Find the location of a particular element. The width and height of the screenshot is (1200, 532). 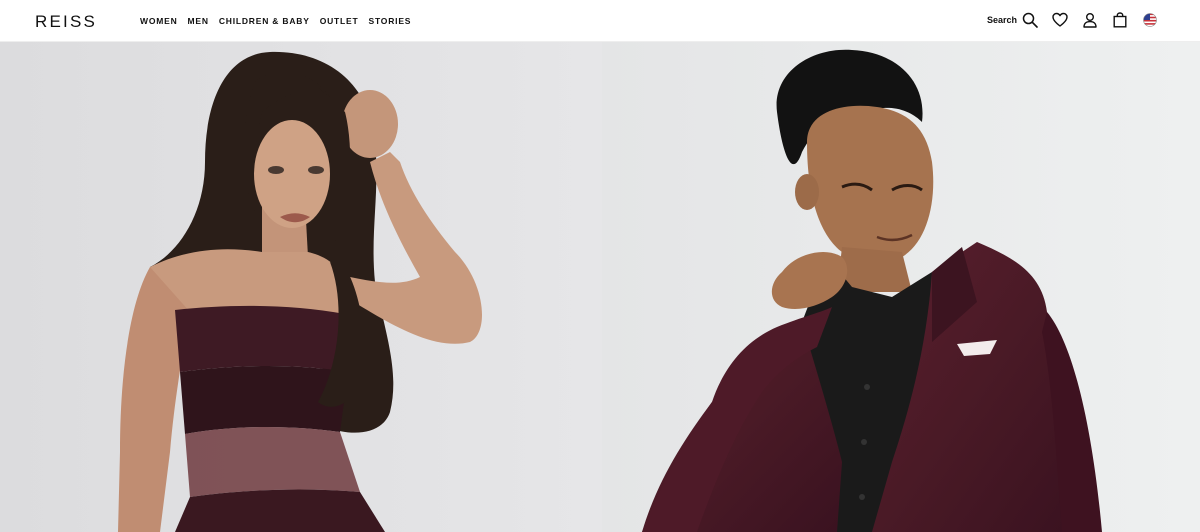

nav-item-men: MEN is located at coordinates (198, 21).